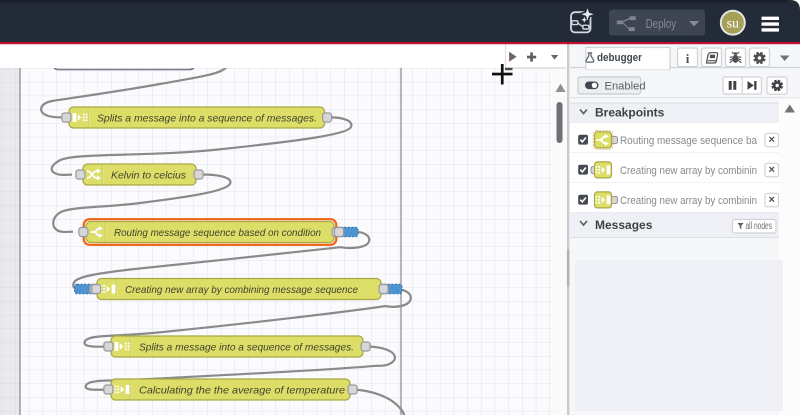 The height and width of the screenshot is (415, 800). Describe the element at coordinates (624, 225) in the screenshot. I see `svg-text: Messages` at that location.